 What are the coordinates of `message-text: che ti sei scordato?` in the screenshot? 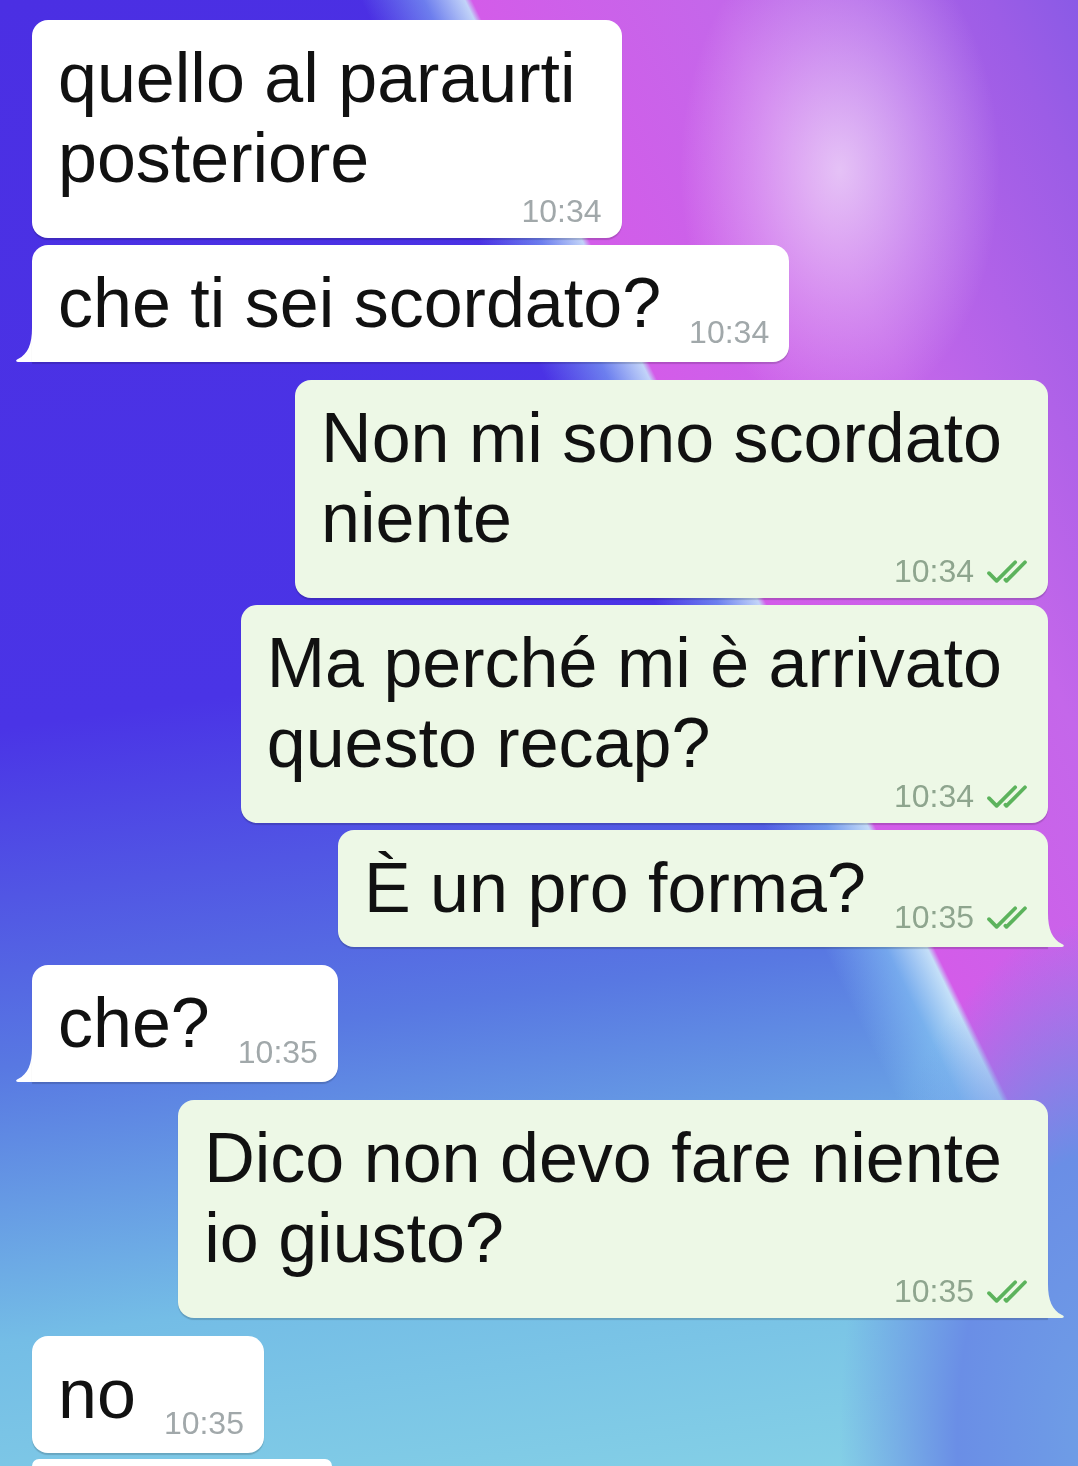 It's located at (360, 303).